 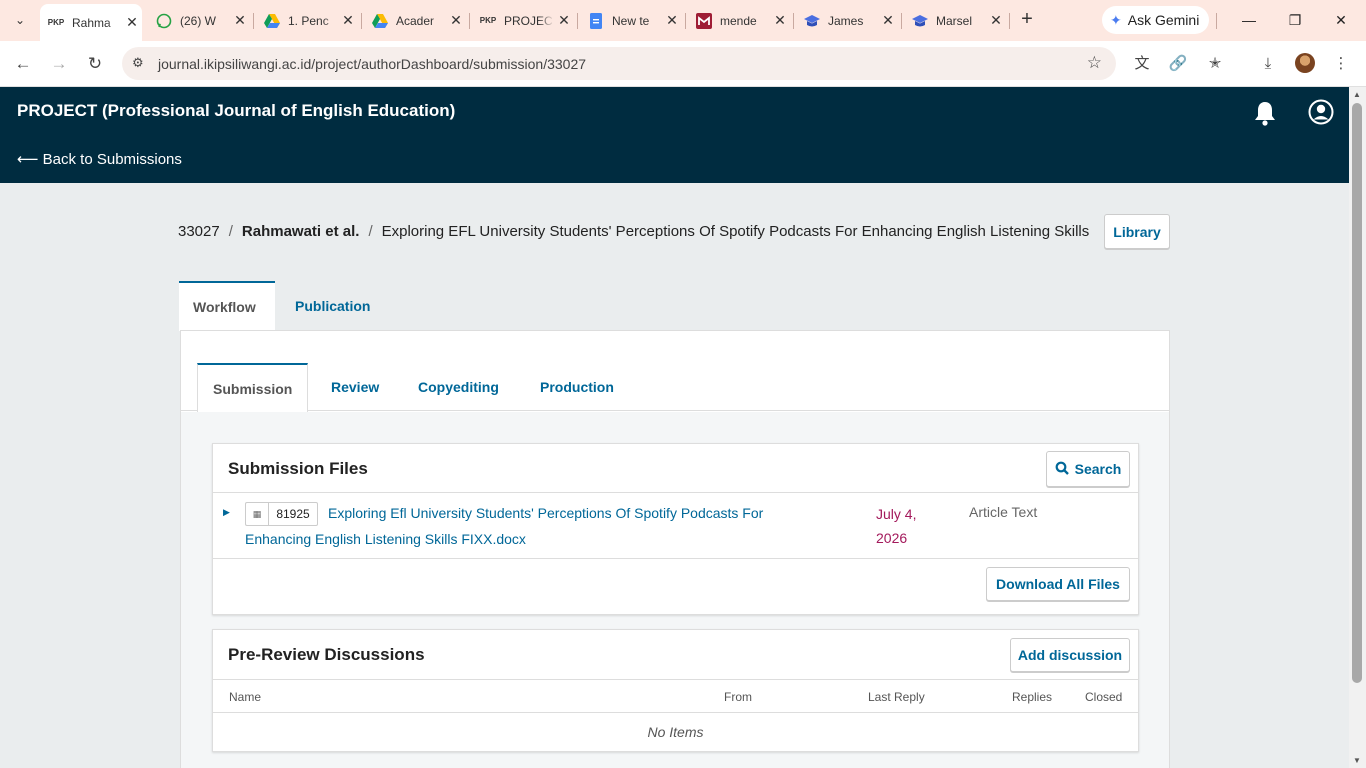 I want to click on site-settings-icon: ⚙, so click(x=138, y=63).